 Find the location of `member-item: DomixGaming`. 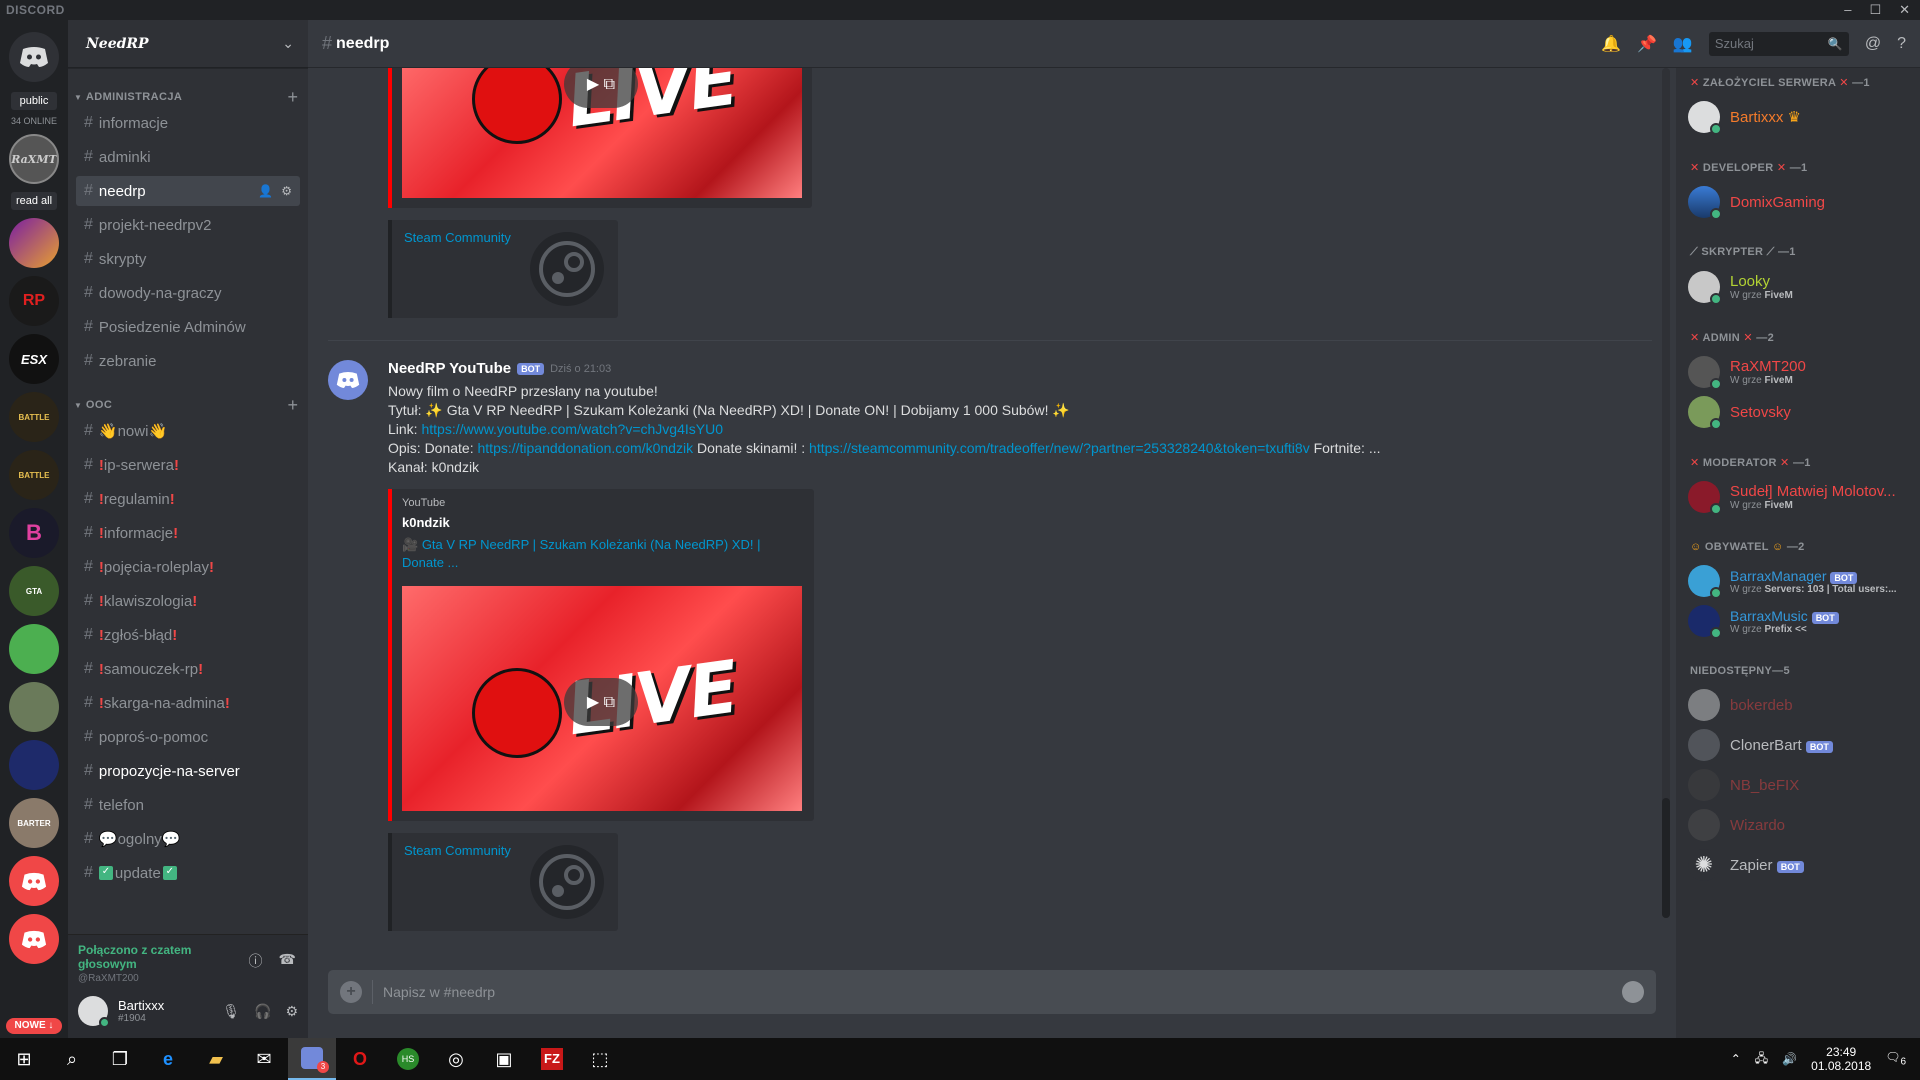

member-item: DomixGaming is located at coordinates (1804, 202).